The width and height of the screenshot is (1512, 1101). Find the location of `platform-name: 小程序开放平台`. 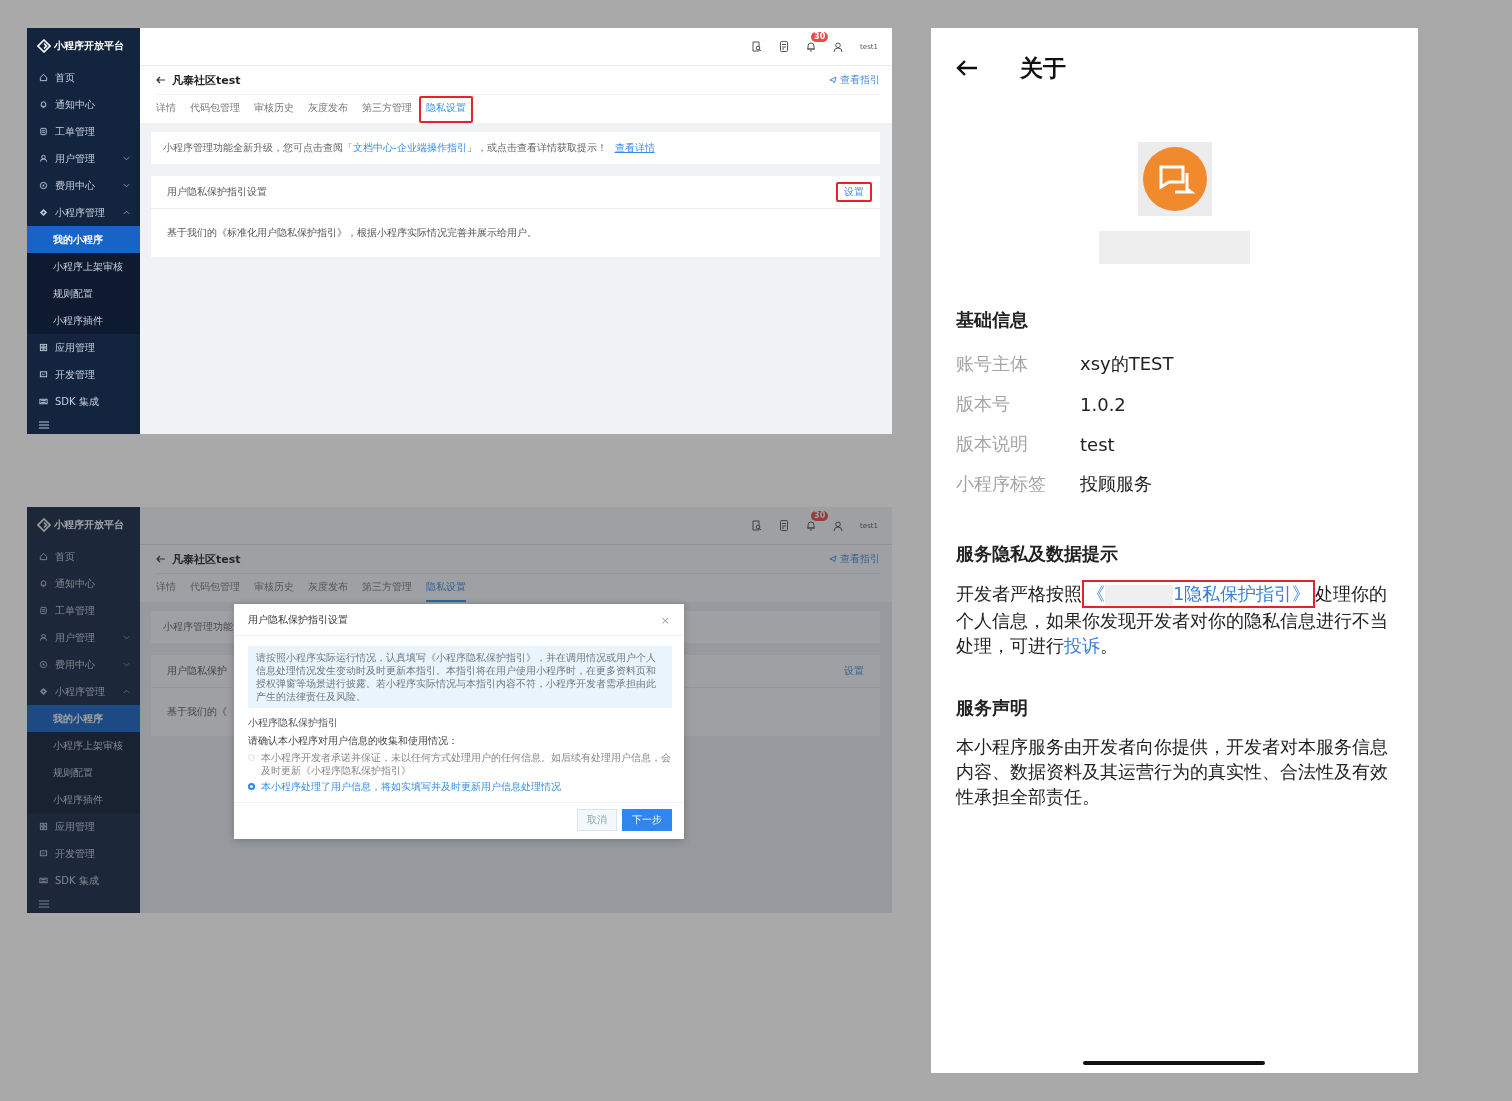

platform-name: 小程序开放平台 is located at coordinates (89, 525).